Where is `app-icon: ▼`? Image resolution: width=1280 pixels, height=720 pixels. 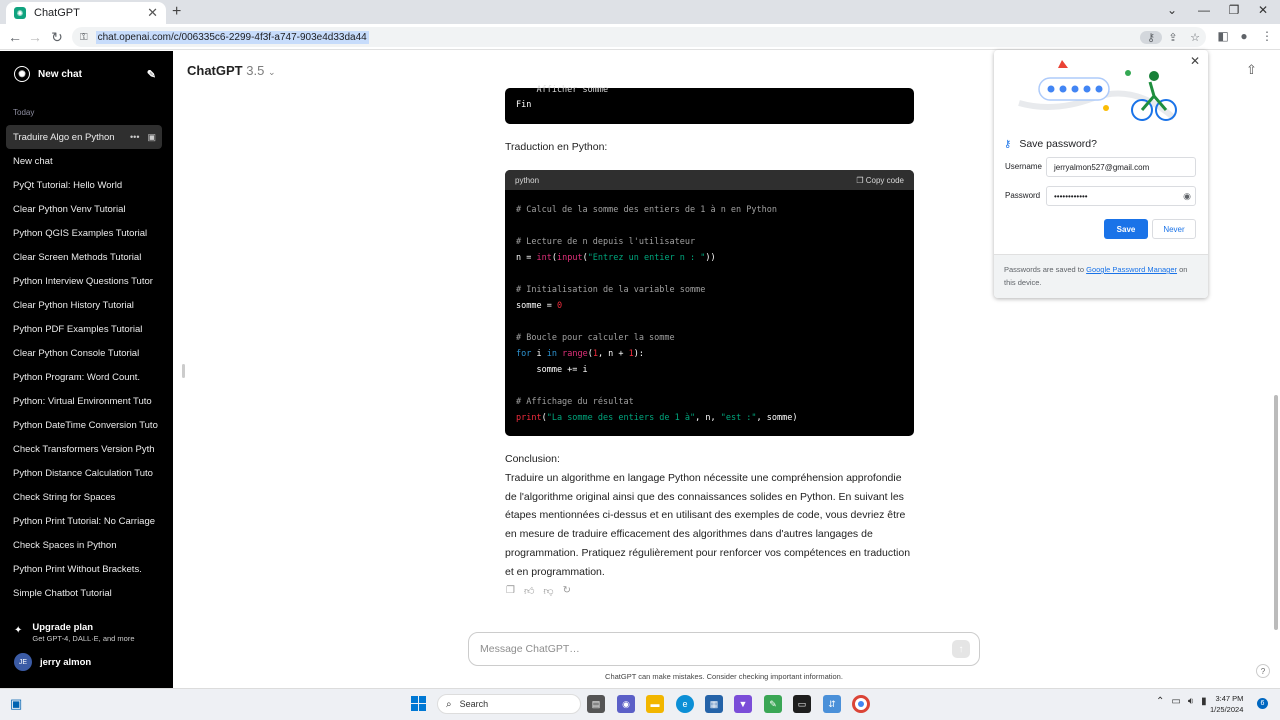
app-icon: ▼ is located at coordinates (743, 704).